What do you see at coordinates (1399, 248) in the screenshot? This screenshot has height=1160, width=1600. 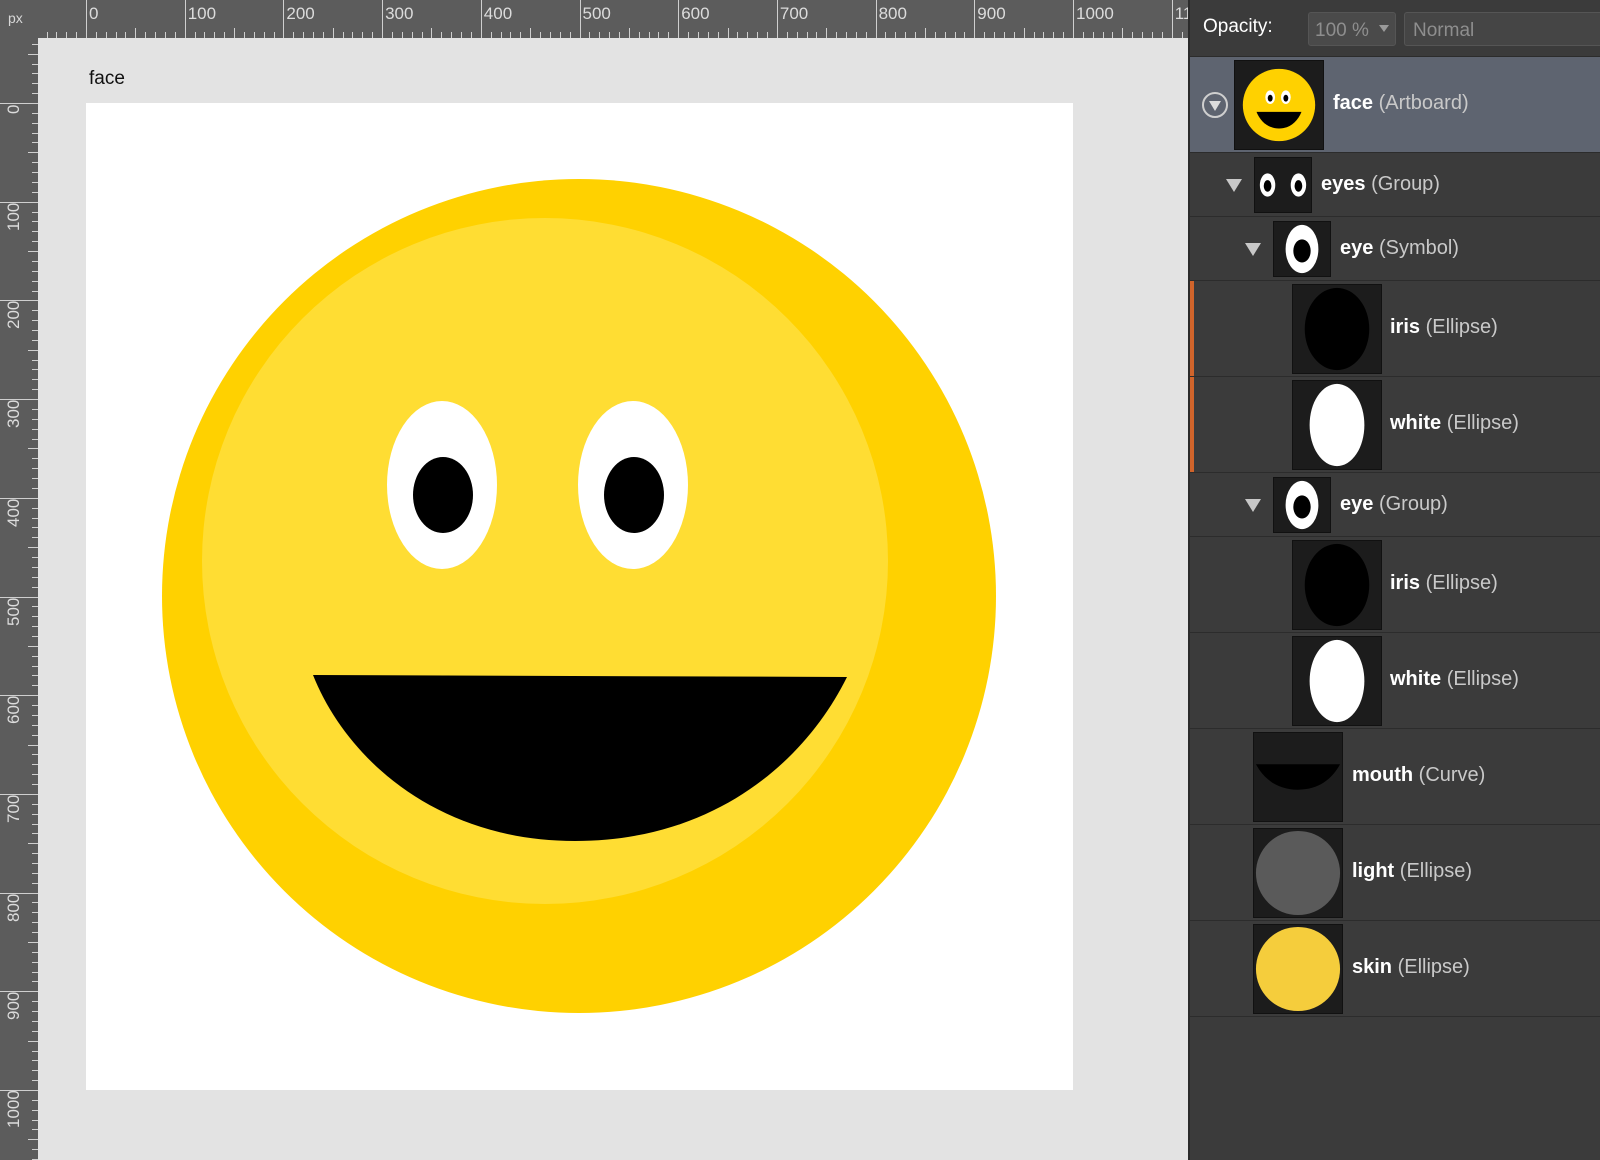 I see `layer-label: eye (Symbol)` at bounding box center [1399, 248].